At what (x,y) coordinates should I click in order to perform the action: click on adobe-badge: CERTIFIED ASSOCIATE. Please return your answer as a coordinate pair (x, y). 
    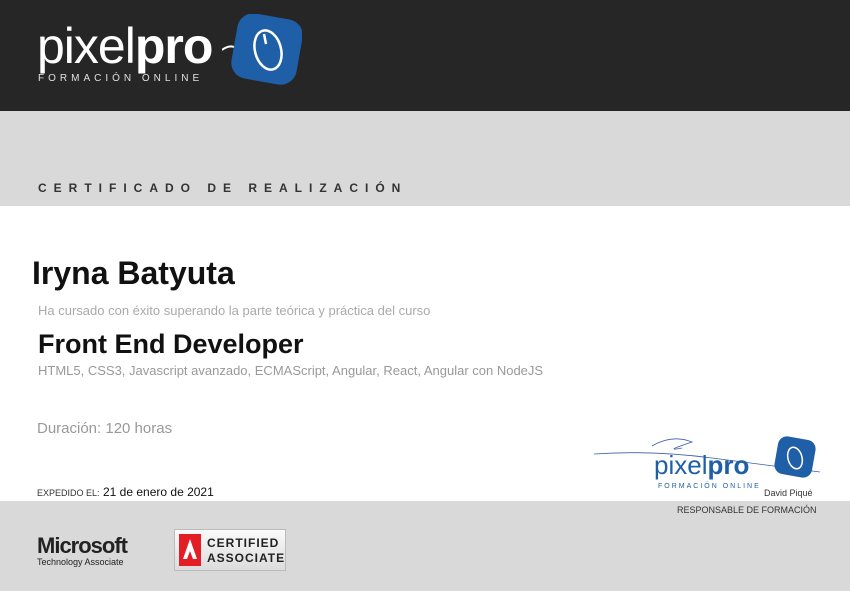
    Looking at the image, I should click on (230, 550).